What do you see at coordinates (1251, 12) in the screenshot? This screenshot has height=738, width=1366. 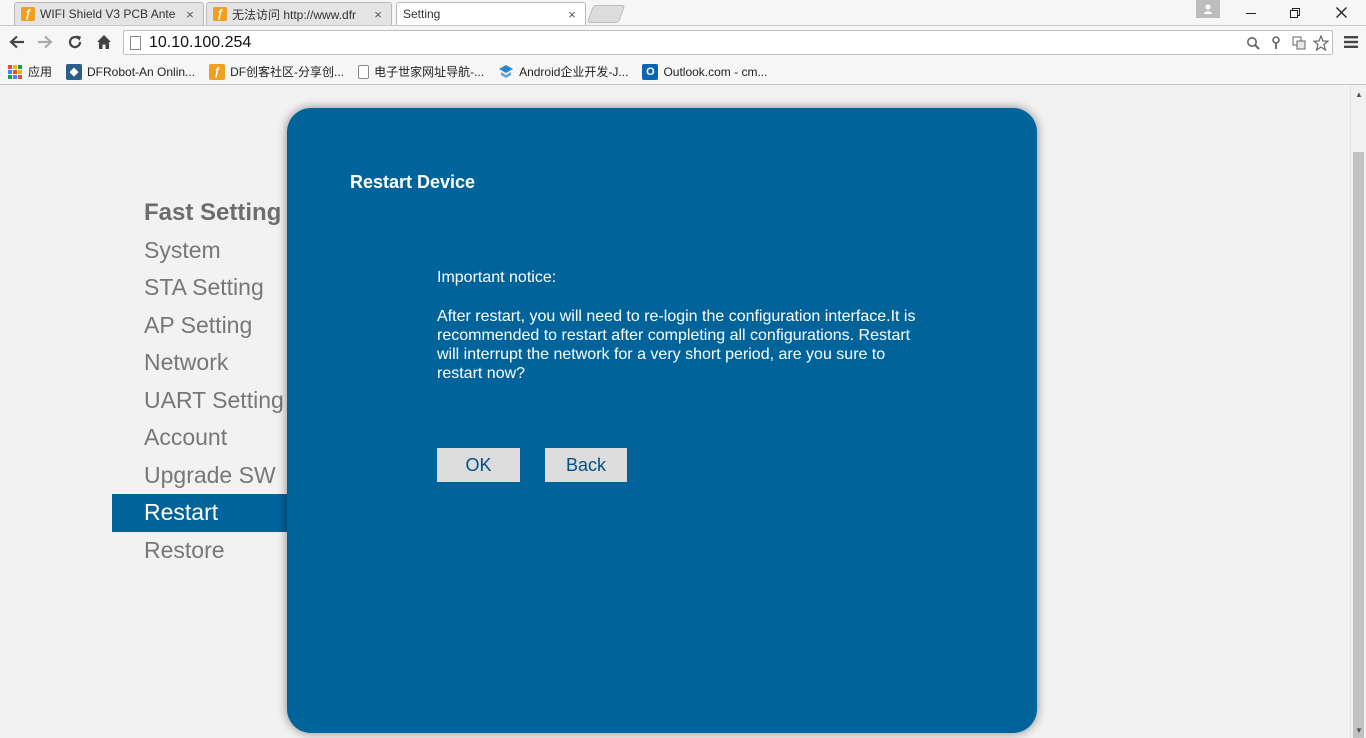 I see `minimize-icon` at bounding box center [1251, 12].